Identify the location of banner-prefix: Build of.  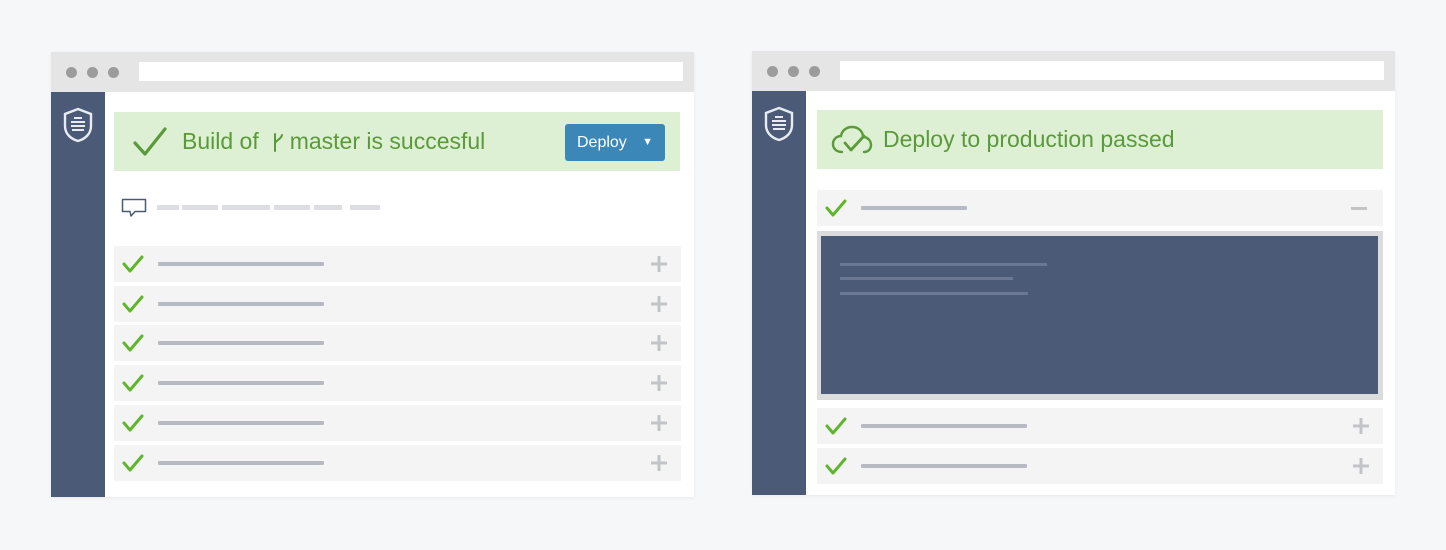
(220, 141).